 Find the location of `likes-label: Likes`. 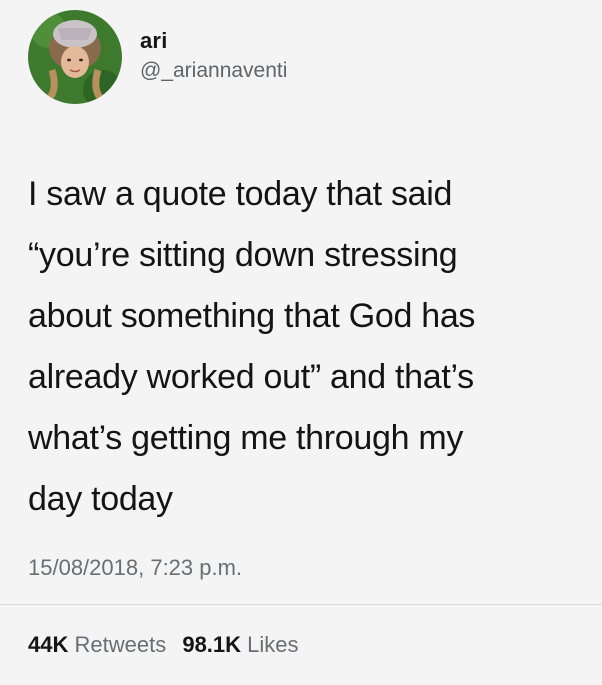

likes-label: Likes is located at coordinates (273, 644).